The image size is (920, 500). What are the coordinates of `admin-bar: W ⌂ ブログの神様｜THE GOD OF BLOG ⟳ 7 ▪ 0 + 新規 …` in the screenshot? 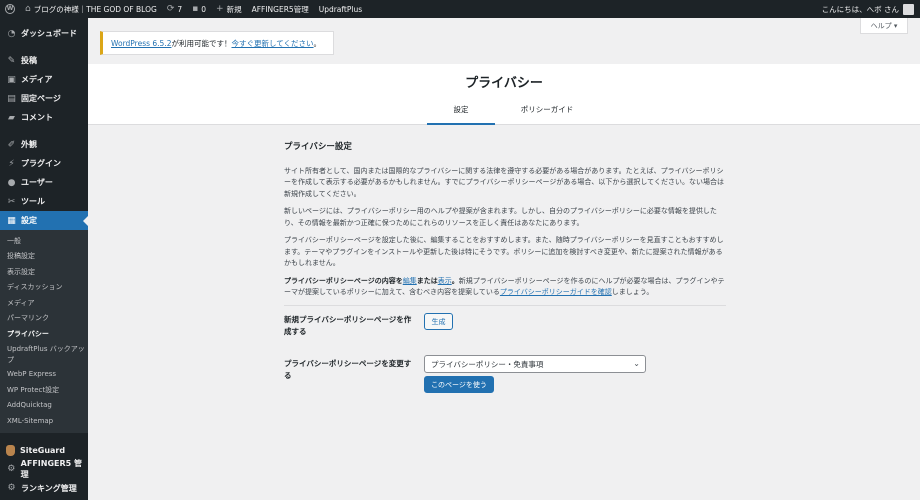 It's located at (460, 9).